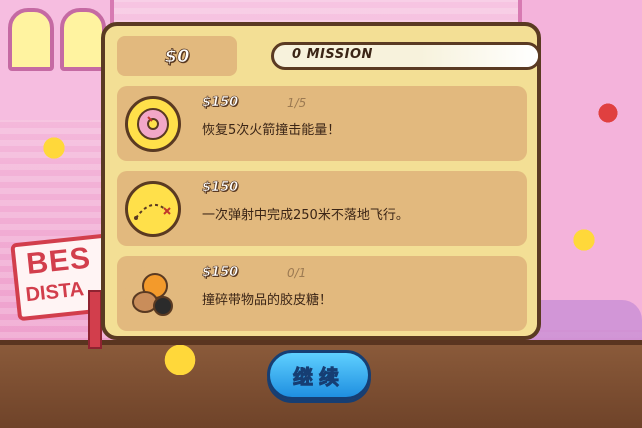 This screenshot has width=642, height=428. Describe the element at coordinates (608, 113) in the screenshot. I see `red-splat` at that location.